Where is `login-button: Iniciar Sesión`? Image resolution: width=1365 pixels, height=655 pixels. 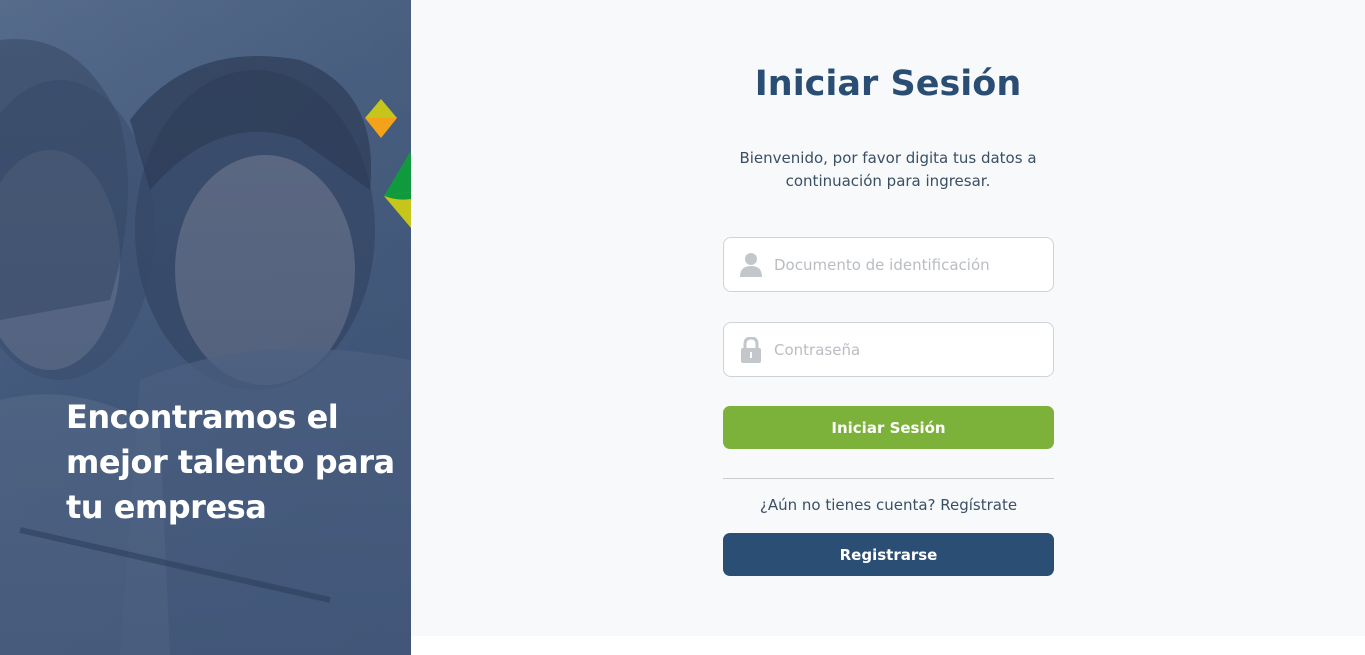
login-button: Iniciar Sesión is located at coordinates (888, 427).